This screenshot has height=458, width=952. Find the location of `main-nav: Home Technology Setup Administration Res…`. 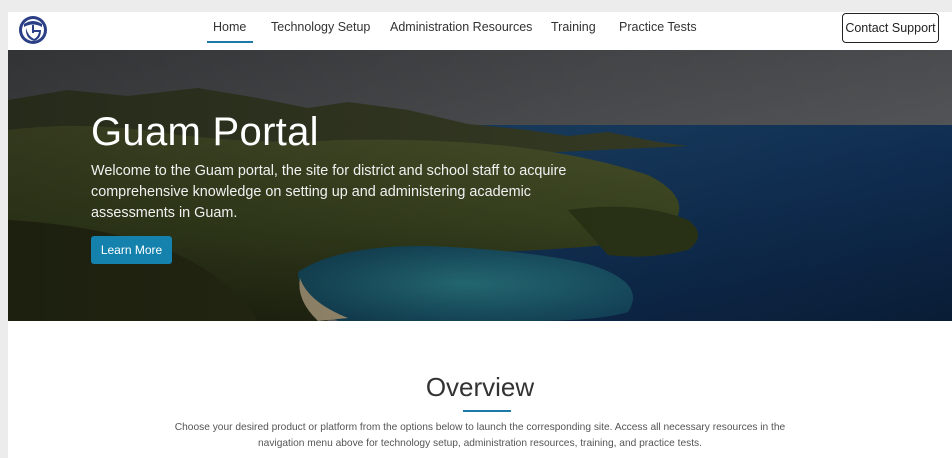

main-nav: Home Technology Setup Administration Res… is located at coordinates (480, 31).